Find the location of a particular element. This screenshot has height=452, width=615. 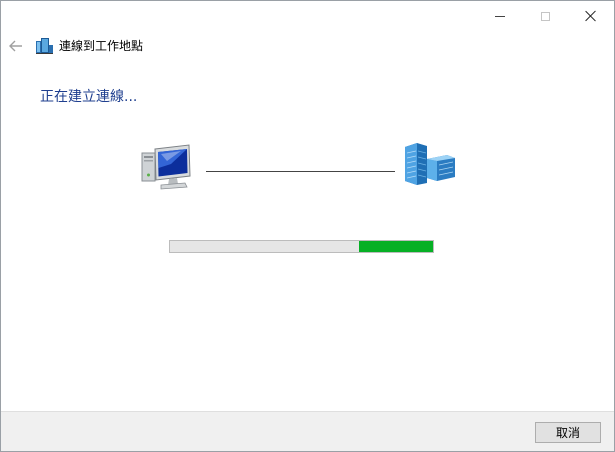

progress-bar-fill is located at coordinates (396, 246).